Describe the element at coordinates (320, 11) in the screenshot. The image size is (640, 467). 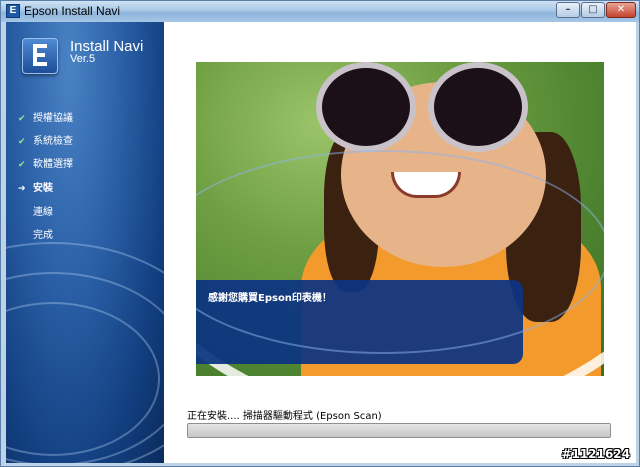
I see `title-bar: E Epson Install Navi – □ ✕` at that location.